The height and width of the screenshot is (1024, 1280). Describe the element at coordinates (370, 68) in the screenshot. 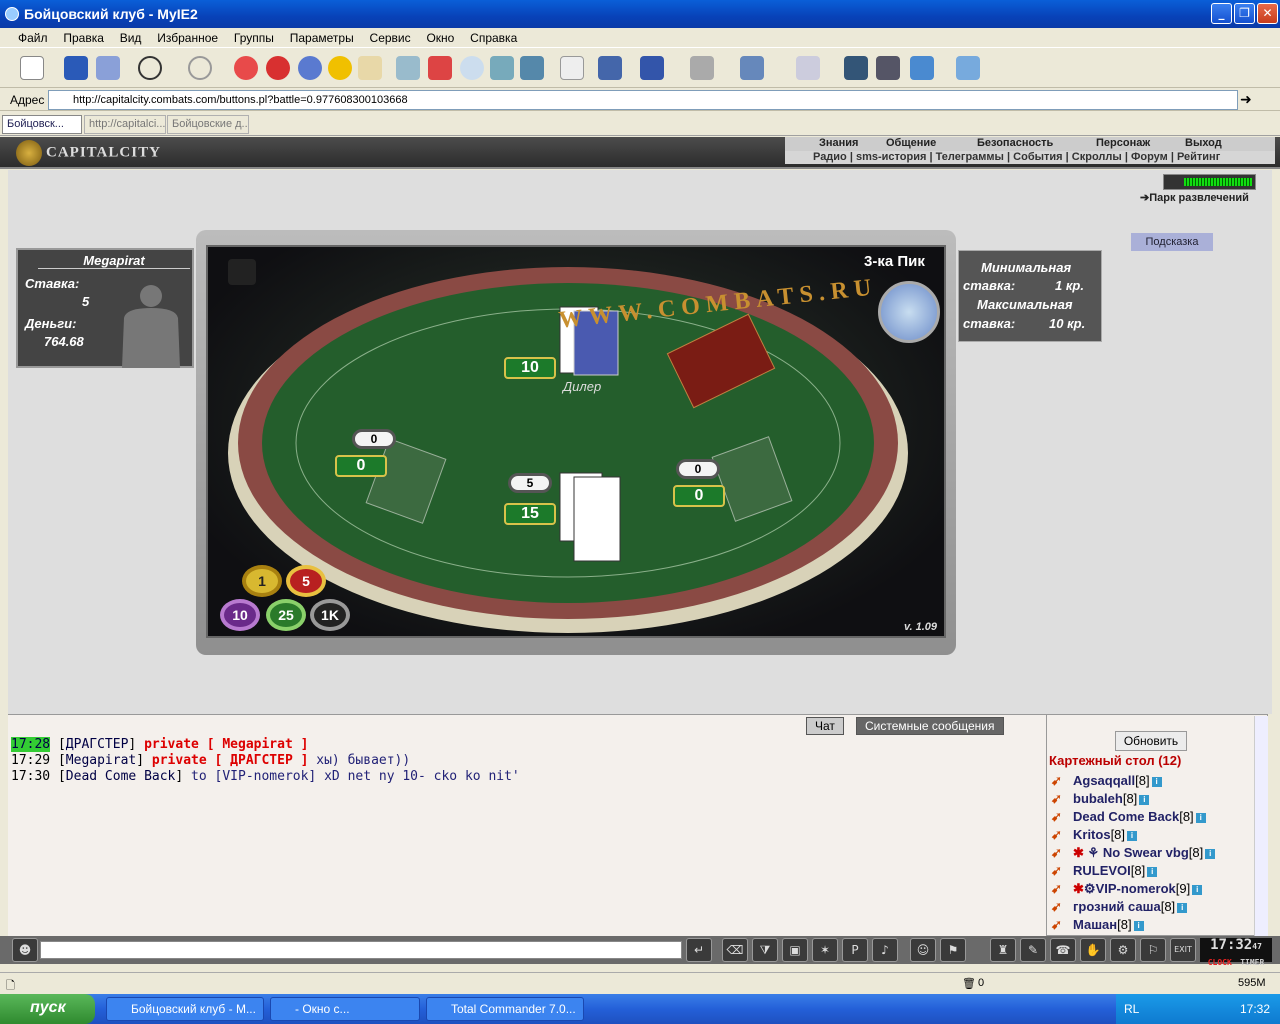

I see `home-icon` at that location.